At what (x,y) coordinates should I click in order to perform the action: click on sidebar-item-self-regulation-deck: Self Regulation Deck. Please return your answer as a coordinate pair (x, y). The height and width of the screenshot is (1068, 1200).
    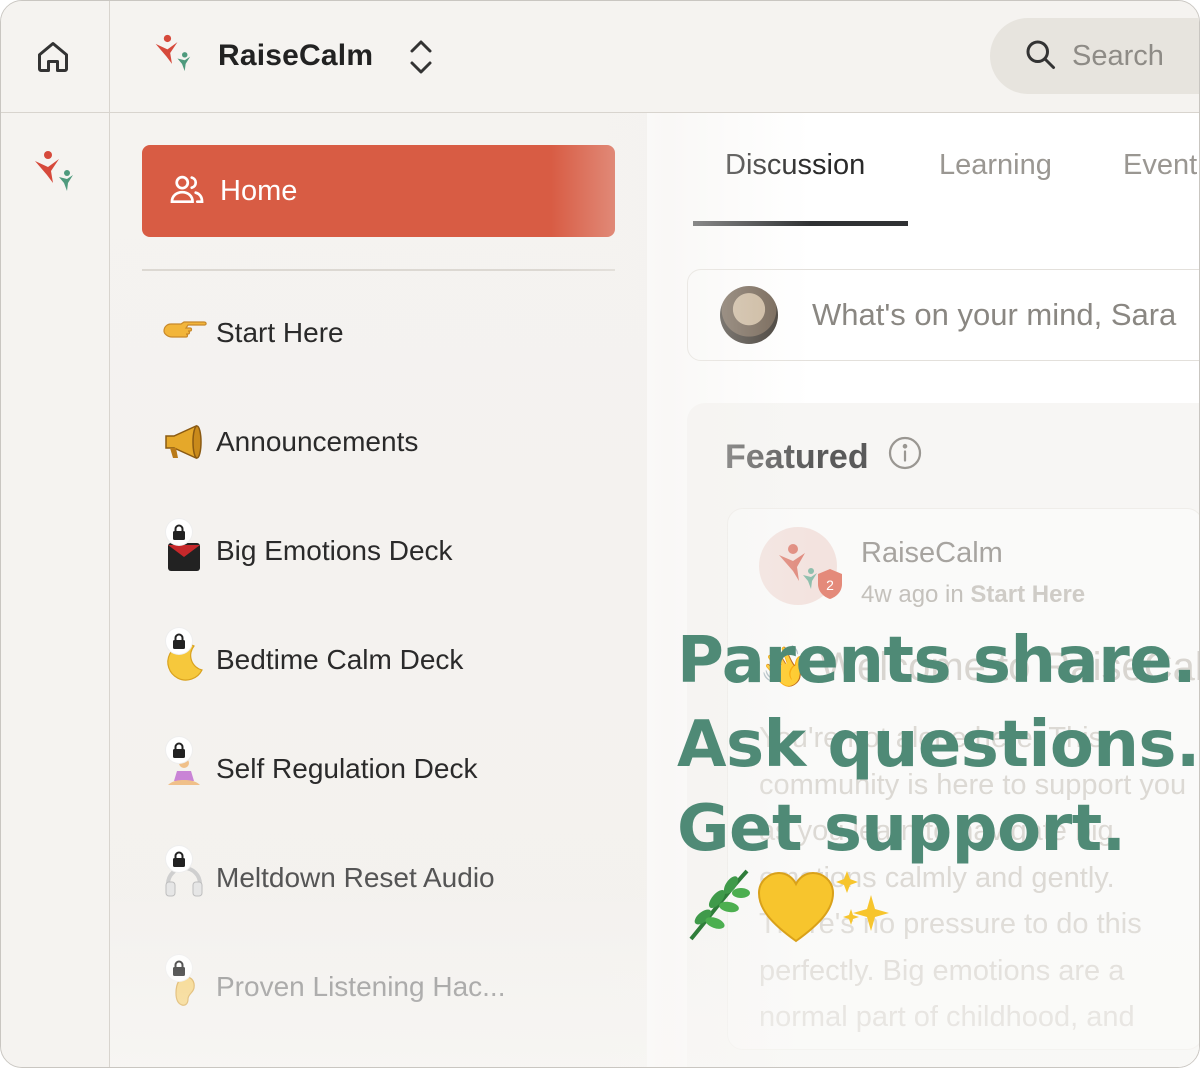
    Looking at the image, I should click on (319, 768).